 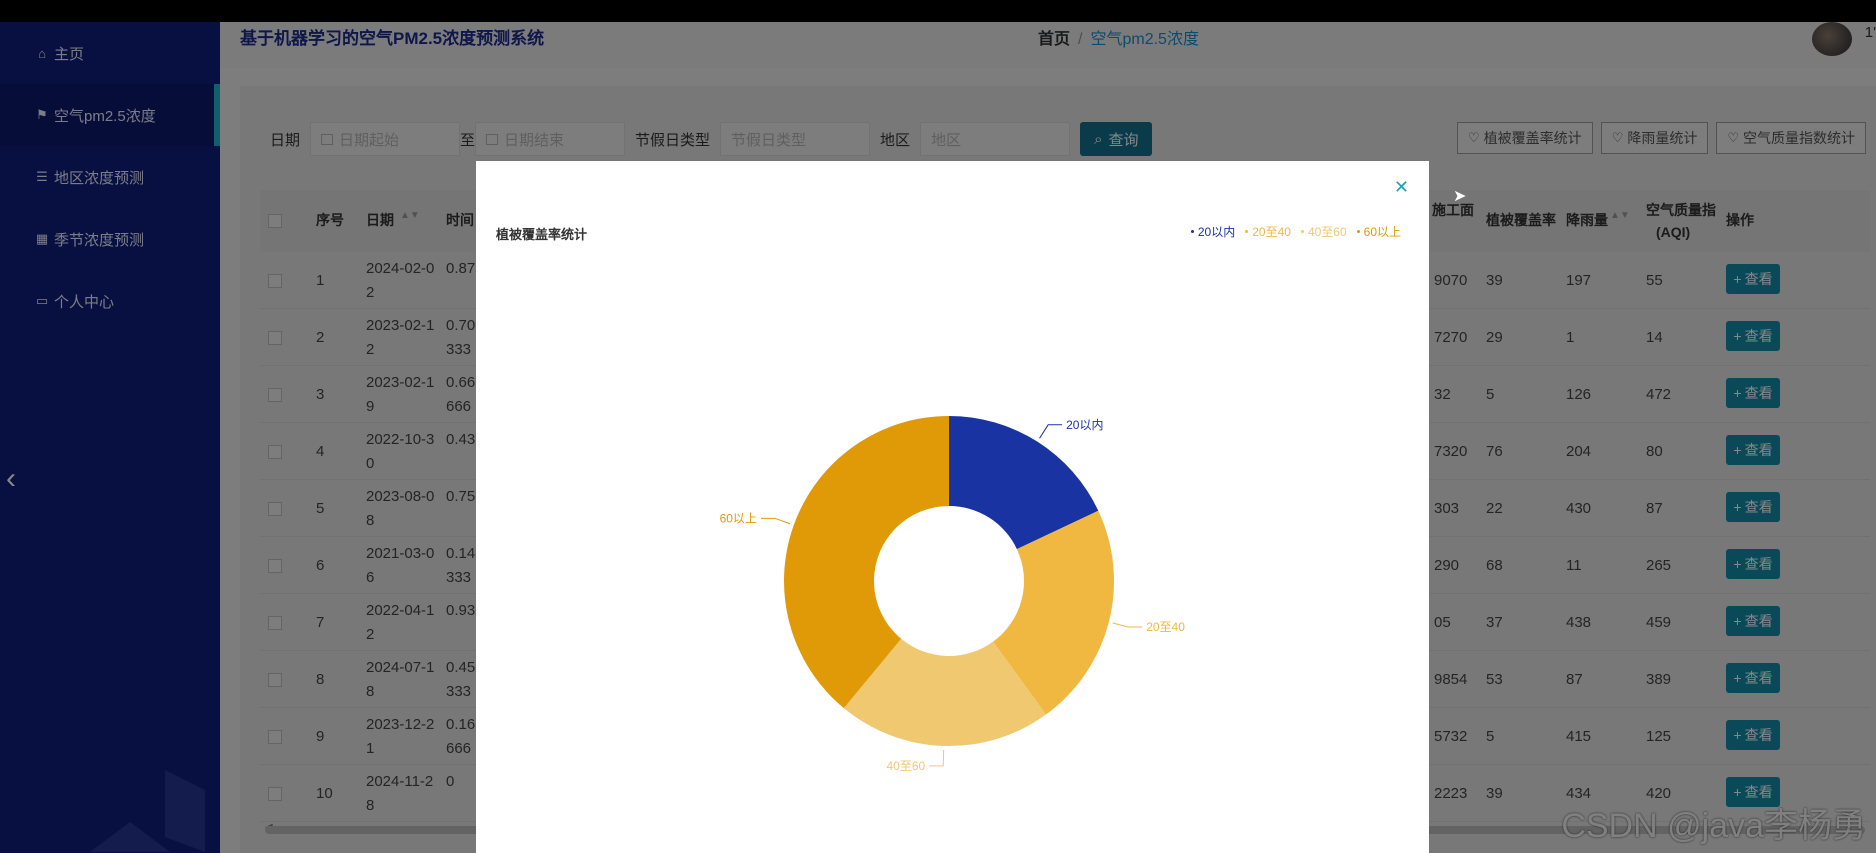 I want to click on slice-label: 60以上, so click(x=738, y=518).